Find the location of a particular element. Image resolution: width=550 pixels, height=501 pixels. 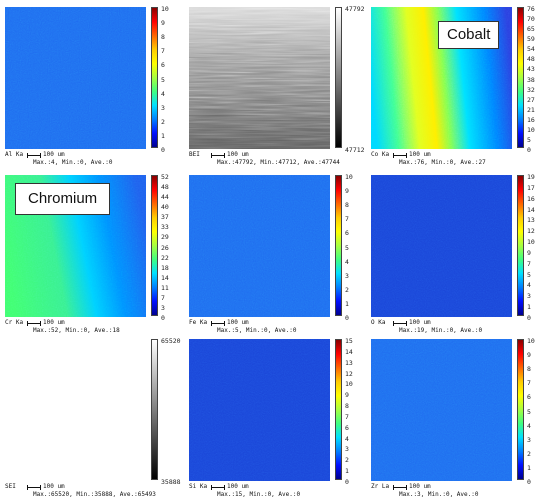

map-statistics: Max.:65520, Min.:35888, Ave.:65493 is located at coordinates (94, 494).